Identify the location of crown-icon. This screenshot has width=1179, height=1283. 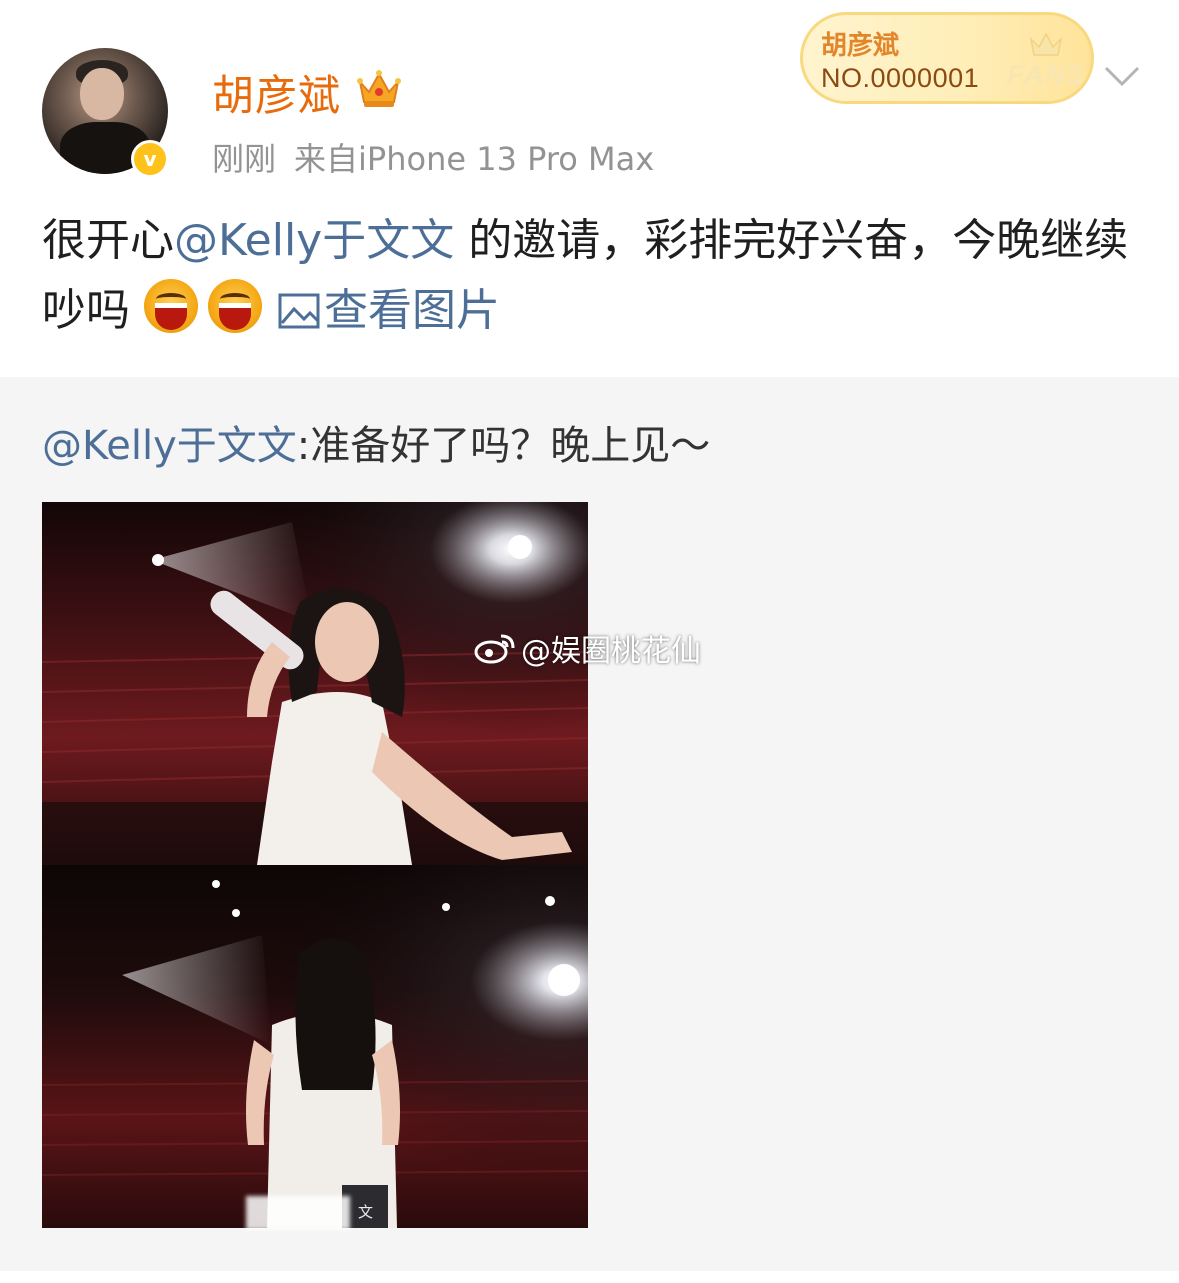
(379, 88).